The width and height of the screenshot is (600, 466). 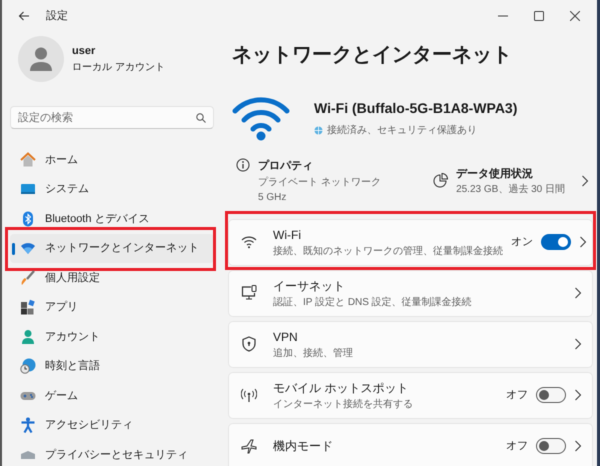 What do you see at coordinates (112, 189) in the screenshot?
I see `sidebar-item: システム` at bounding box center [112, 189].